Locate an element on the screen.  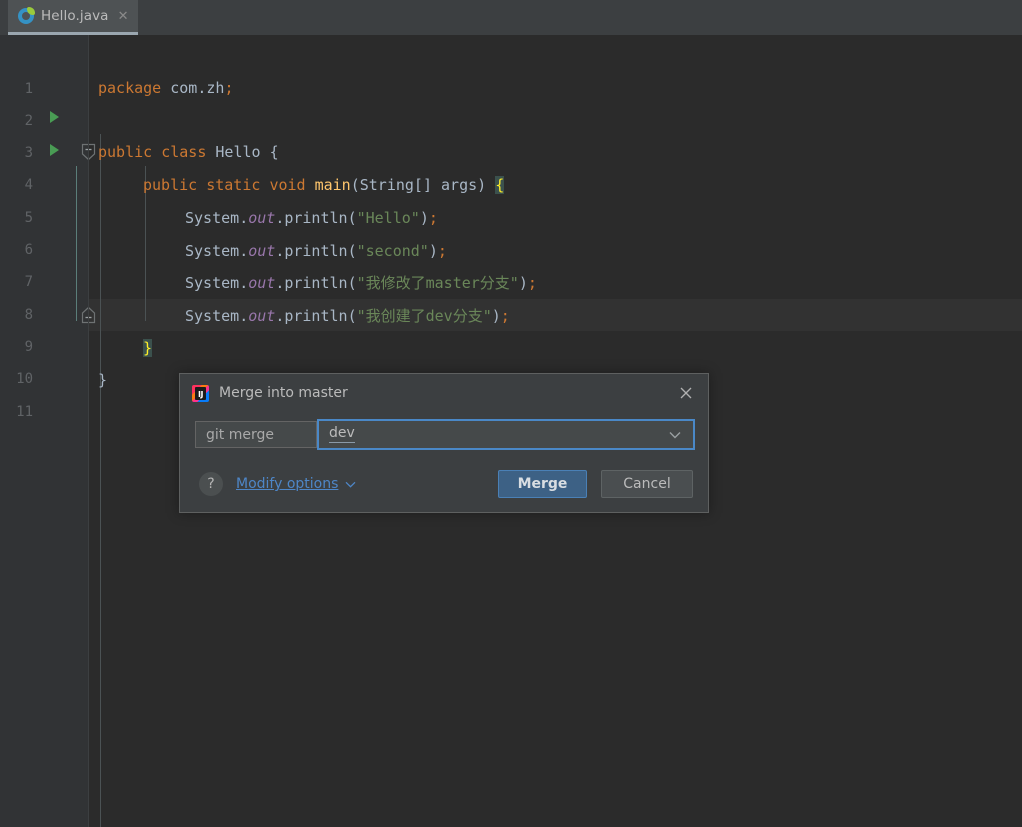
branch-combobox-value: dev is located at coordinates (342, 434).